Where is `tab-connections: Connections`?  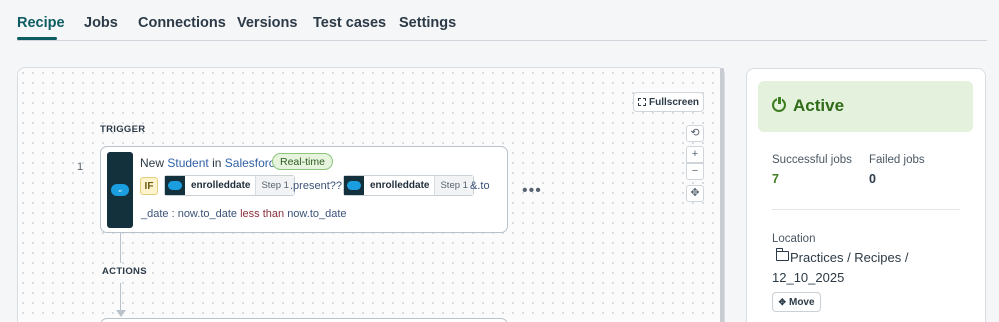
tab-connections: Connections is located at coordinates (182, 23).